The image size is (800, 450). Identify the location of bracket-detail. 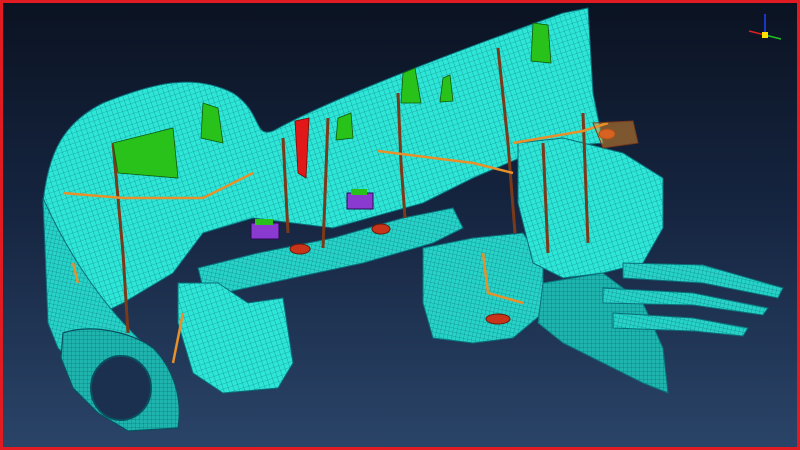
(615, 134).